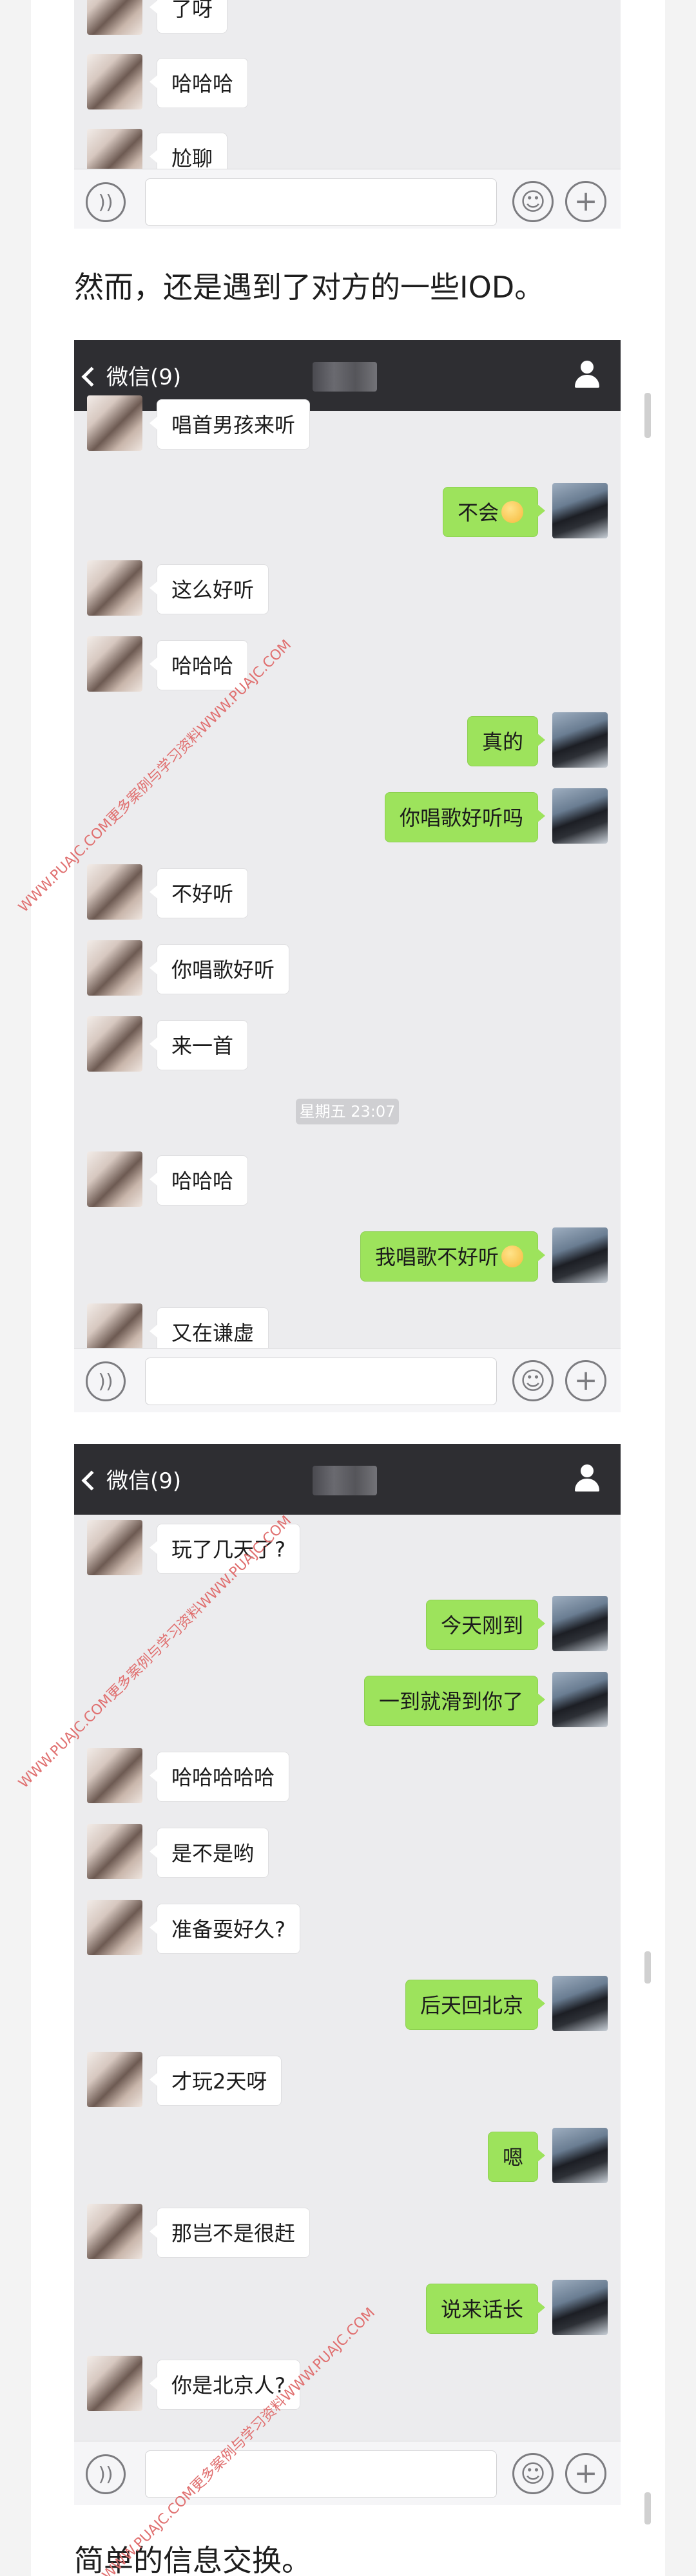  What do you see at coordinates (199, 1045) in the screenshot?
I see `received-message: 来一首` at bounding box center [199, 1045].